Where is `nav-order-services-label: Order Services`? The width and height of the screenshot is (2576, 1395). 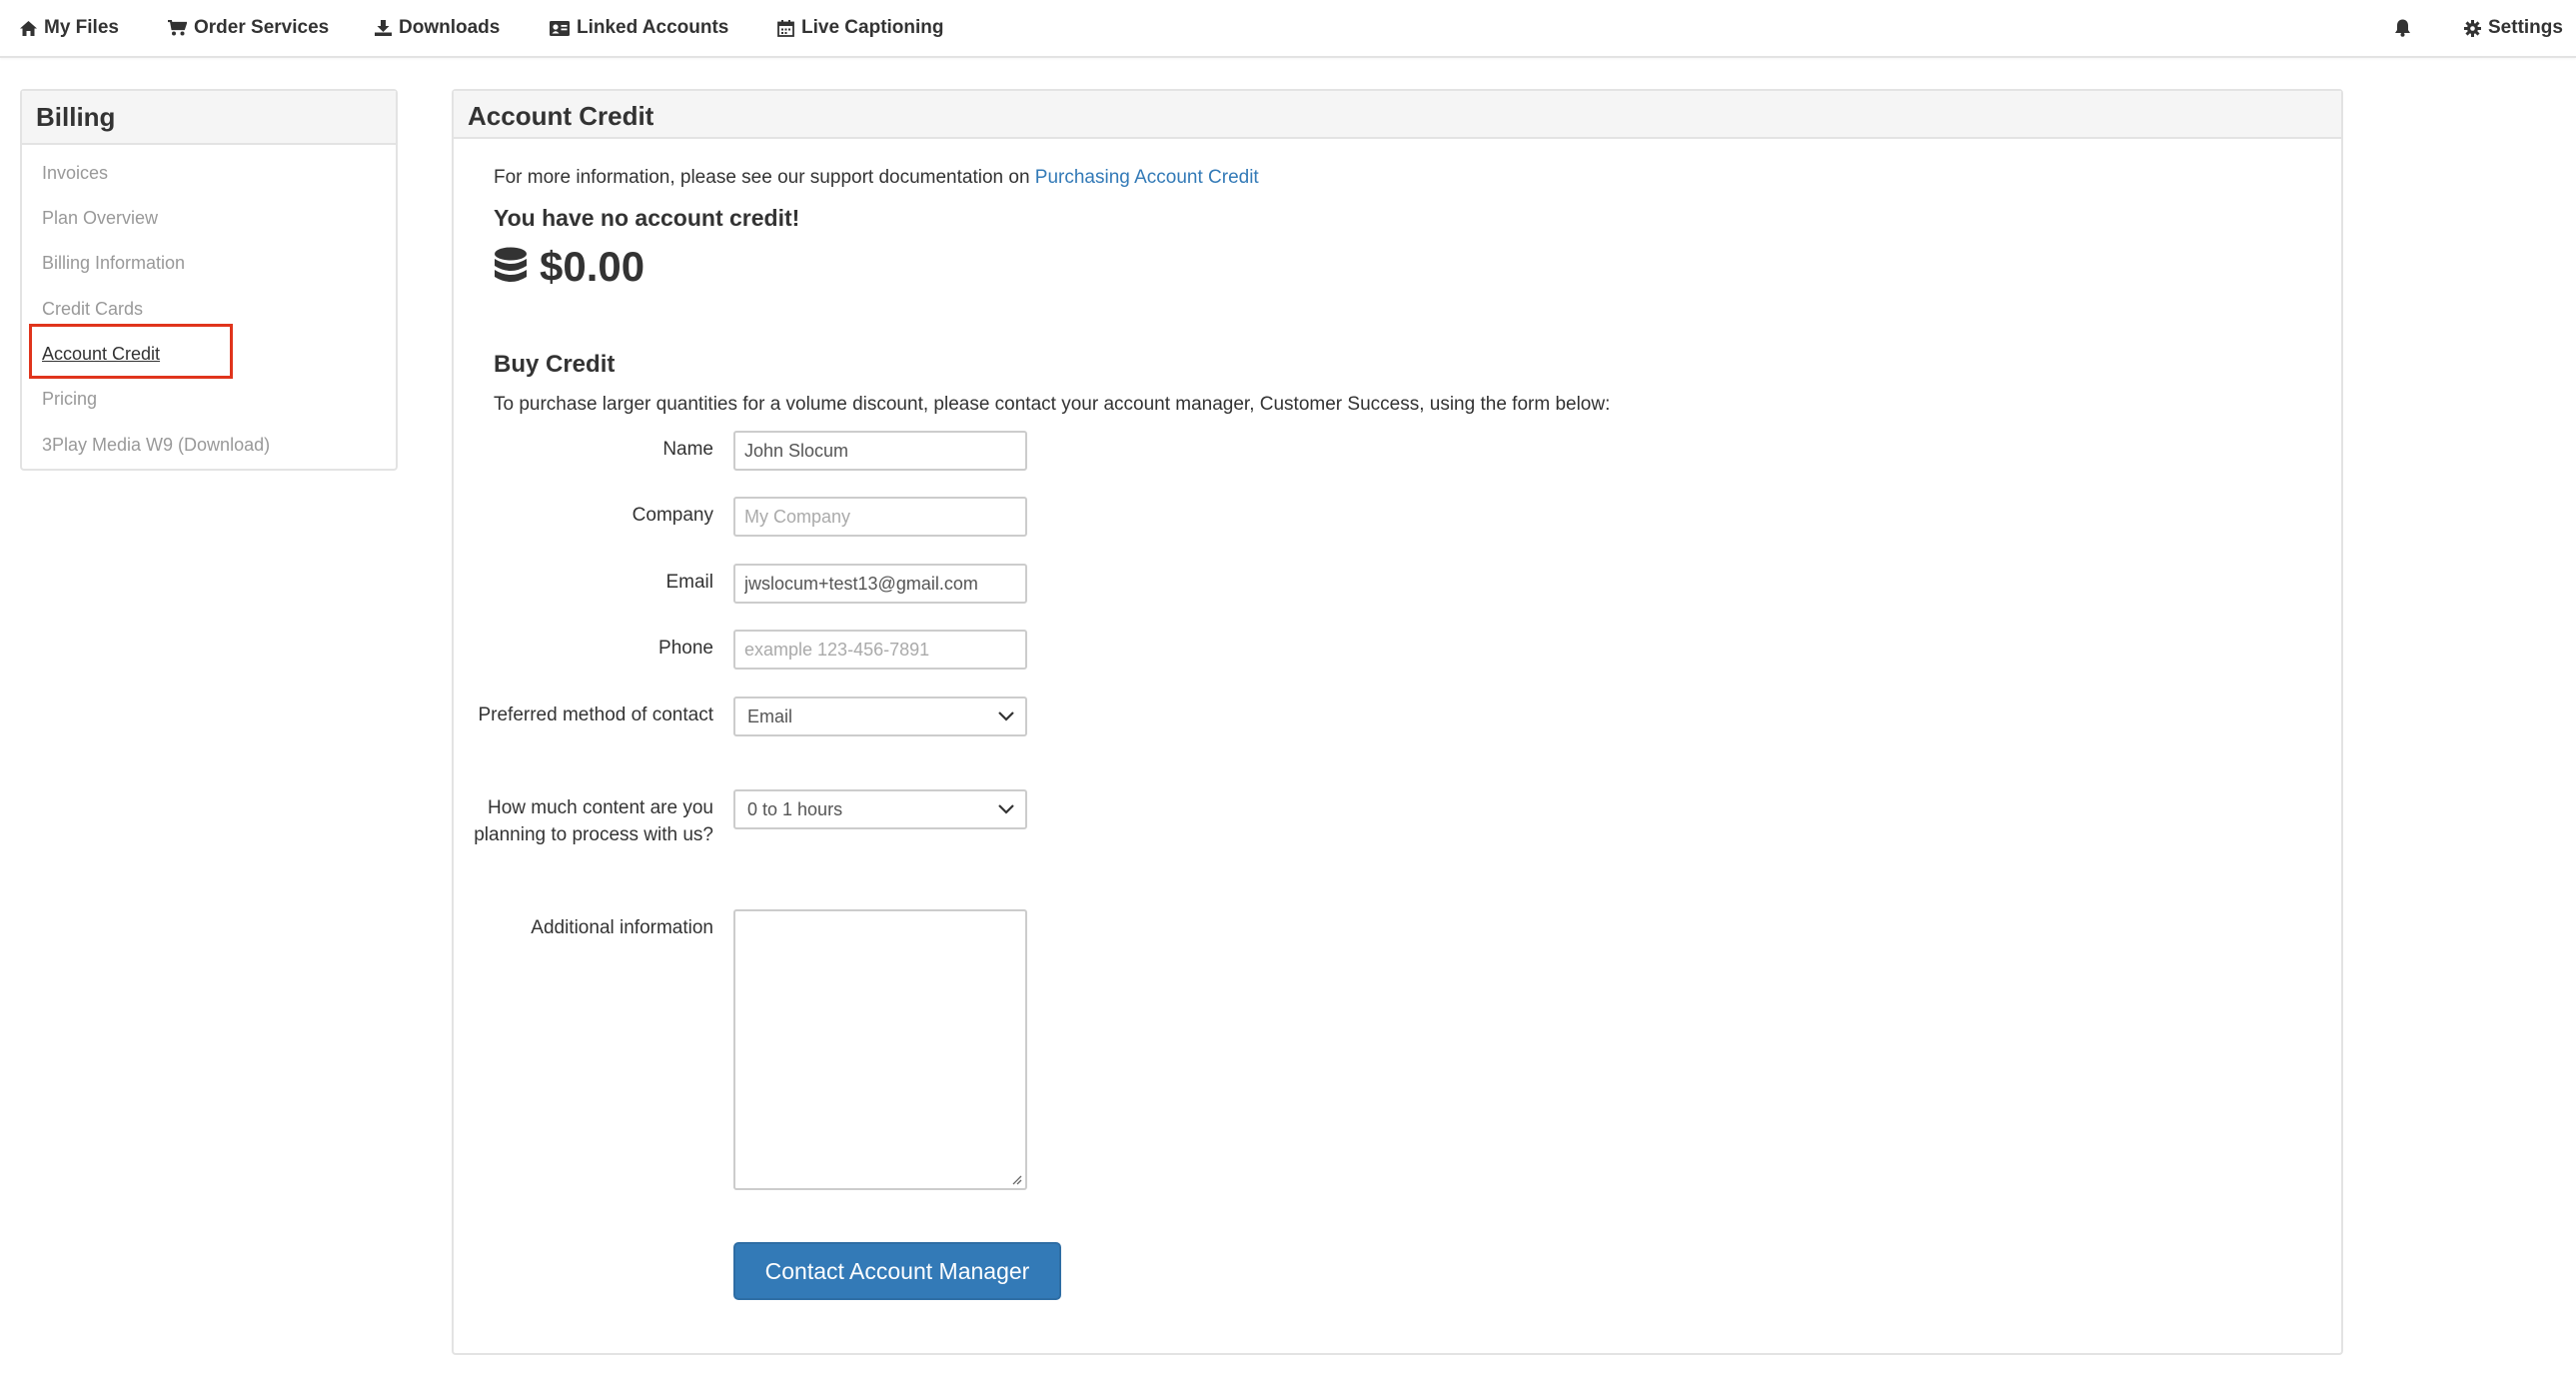
nav-order-services-label: Order Services is located at coordinates (262, 27).